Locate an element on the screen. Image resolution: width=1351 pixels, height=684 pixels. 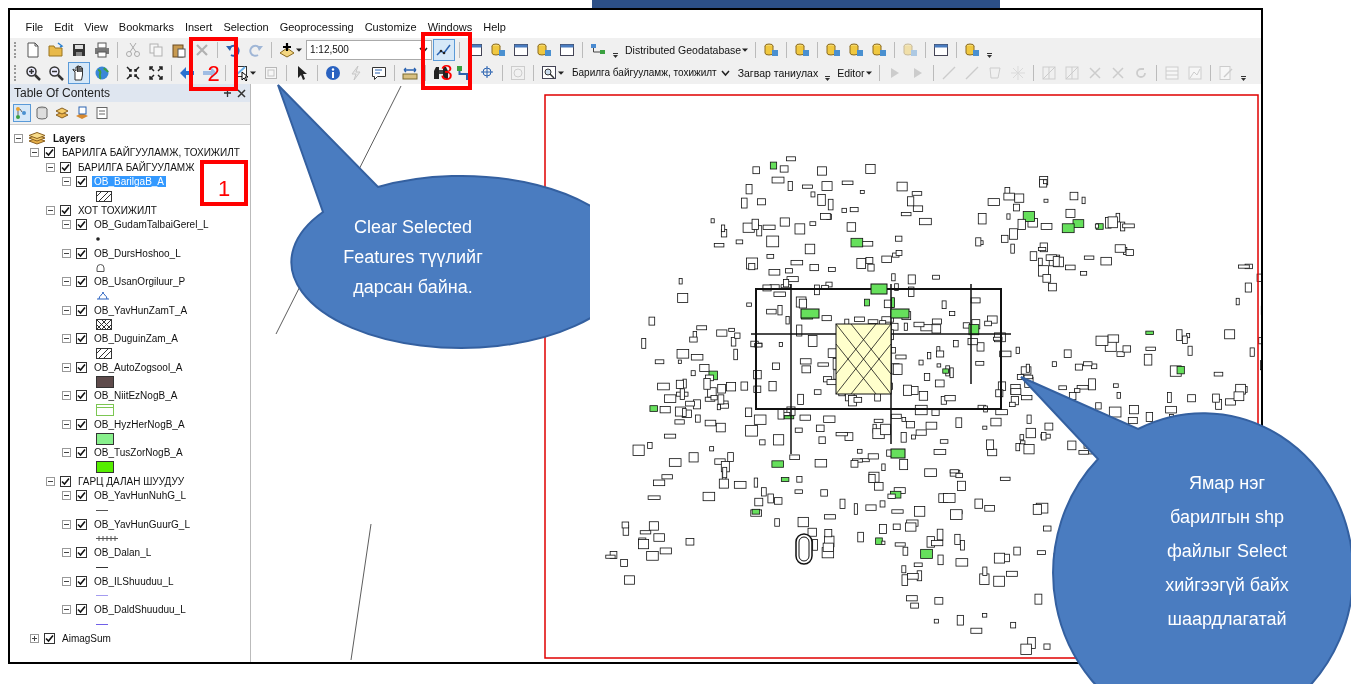
layer-name: ГАРЦ ДАЛАН ШУУДУУ is located at coordinates (131, 481).